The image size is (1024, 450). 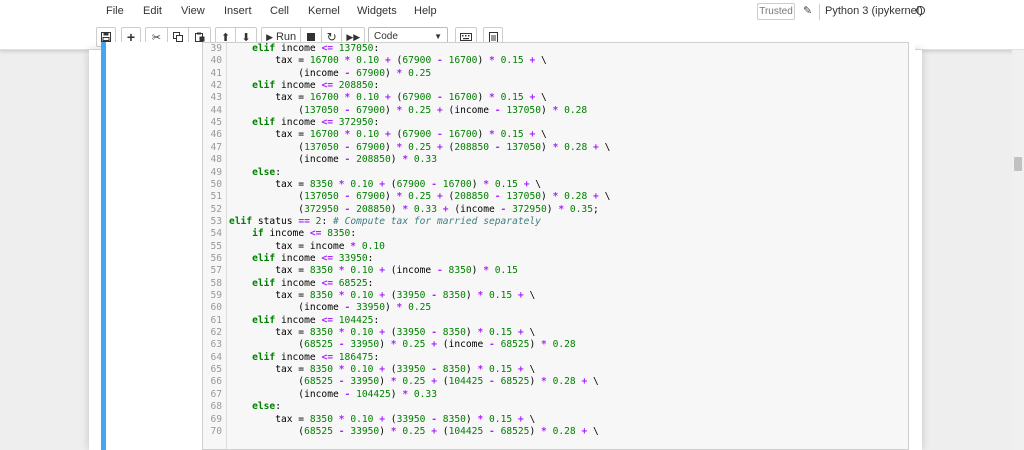 I want to click on code-line: 64 elif income <= 186475:, so click(x=555, y=357).